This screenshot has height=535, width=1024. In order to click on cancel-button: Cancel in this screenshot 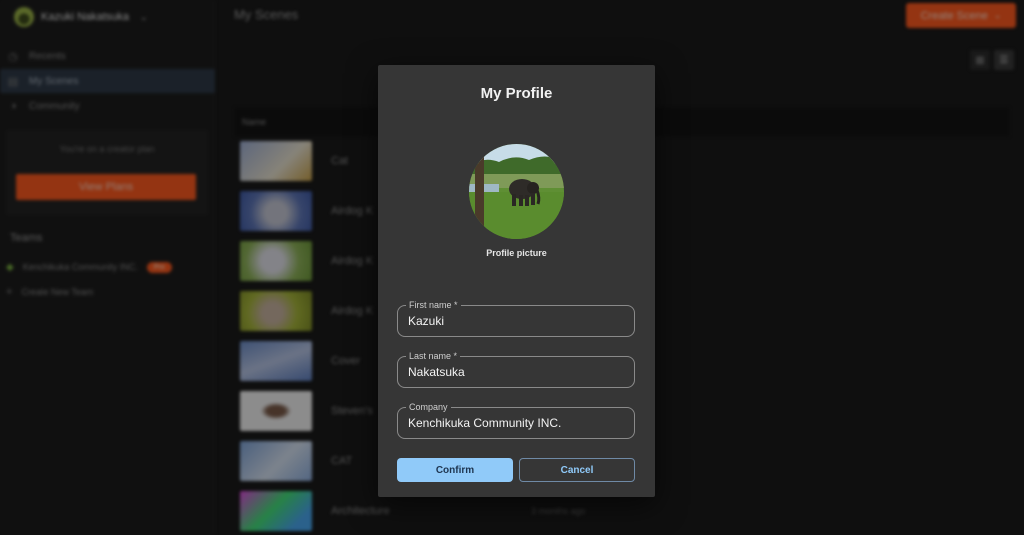, I will do `click(577, 470)`.